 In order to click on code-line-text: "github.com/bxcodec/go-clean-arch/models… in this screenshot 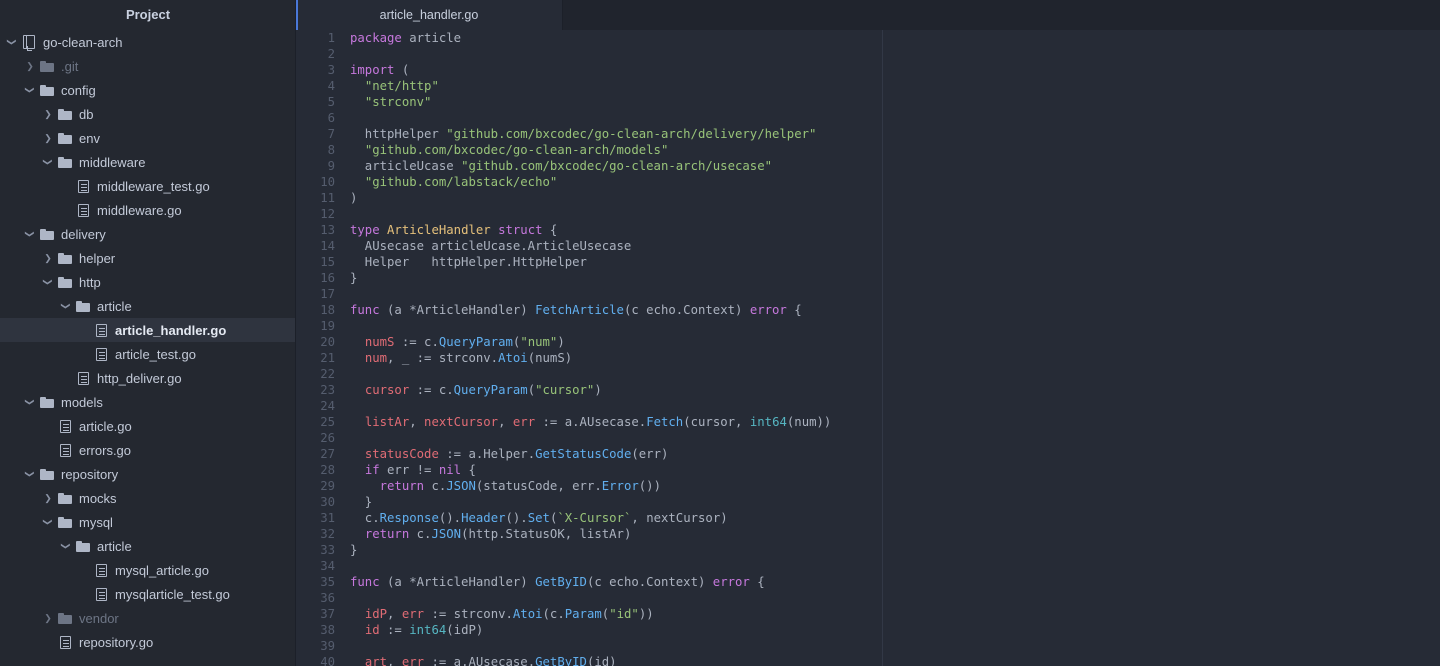, I will do `click(613, 150)`.